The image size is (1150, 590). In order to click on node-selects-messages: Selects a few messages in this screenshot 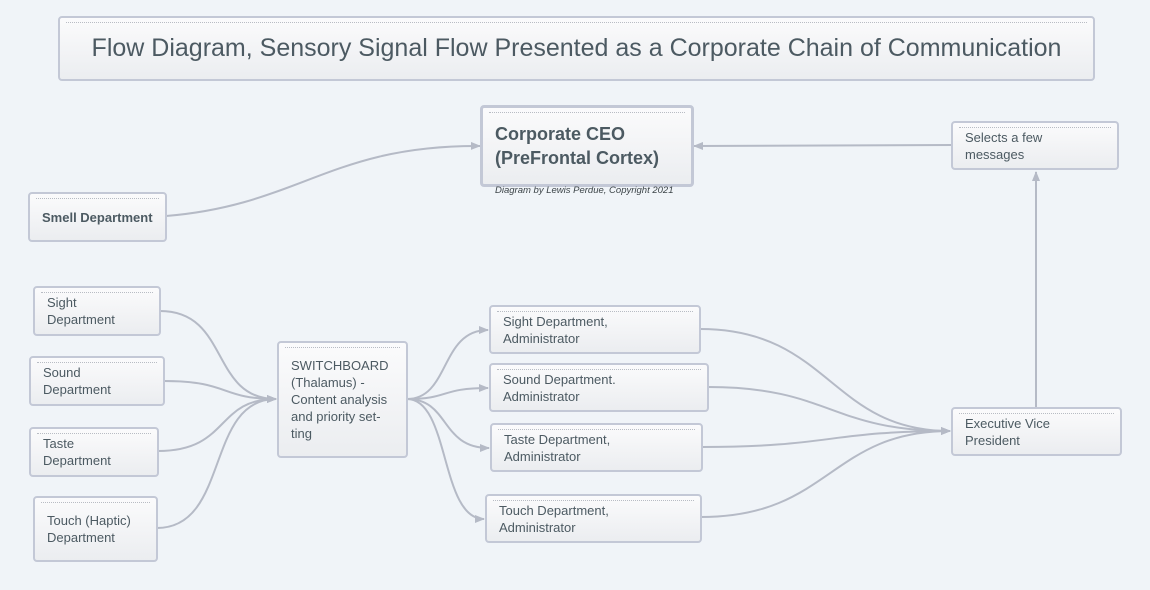, I will do `click(1035, 145)`.